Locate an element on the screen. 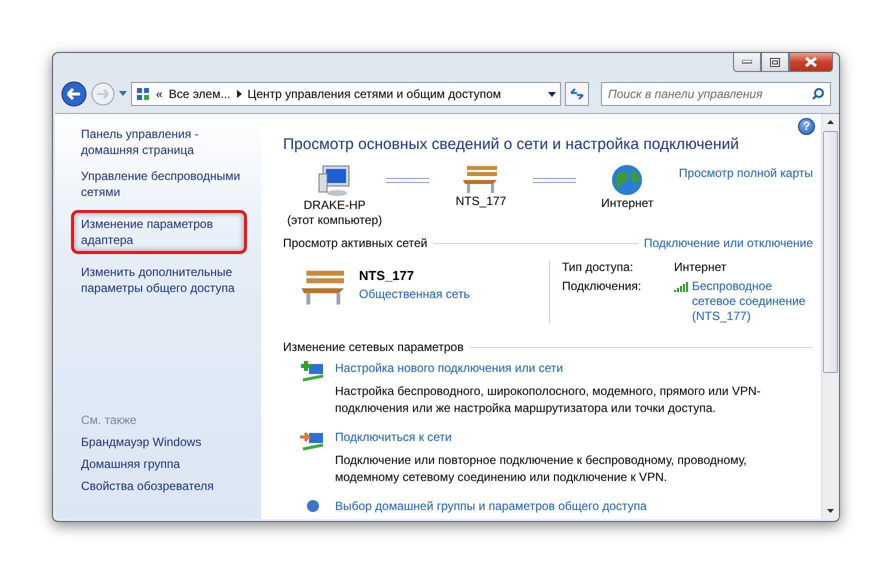 The height and width of the screenshot is (574, 894). refresh-icon is located at coordinates (577, 94).